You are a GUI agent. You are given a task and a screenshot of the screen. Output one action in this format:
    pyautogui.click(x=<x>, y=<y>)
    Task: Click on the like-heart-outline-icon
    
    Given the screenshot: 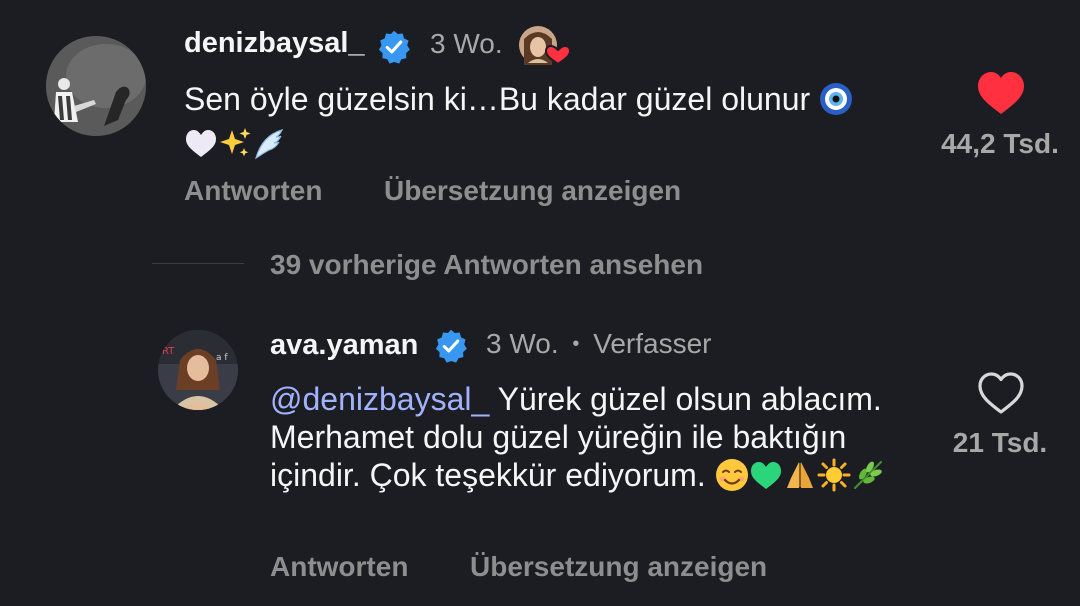 What is the action you would take?
    pyautogui.click(x=1001, y=393)
    